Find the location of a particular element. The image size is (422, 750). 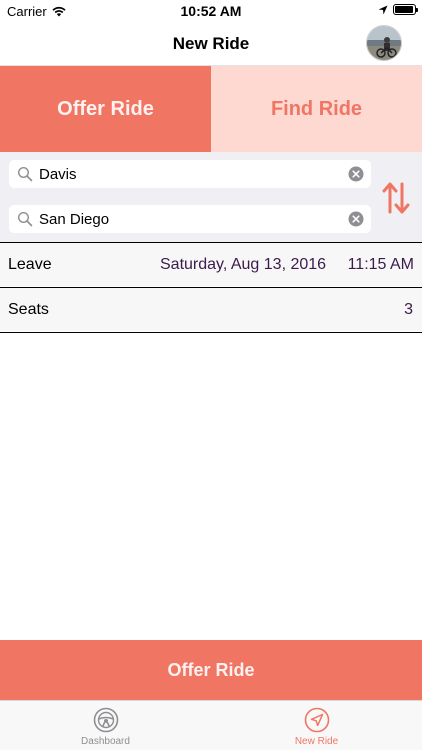

tab-new-ride: New Ride is located at coordinates (316, 725).